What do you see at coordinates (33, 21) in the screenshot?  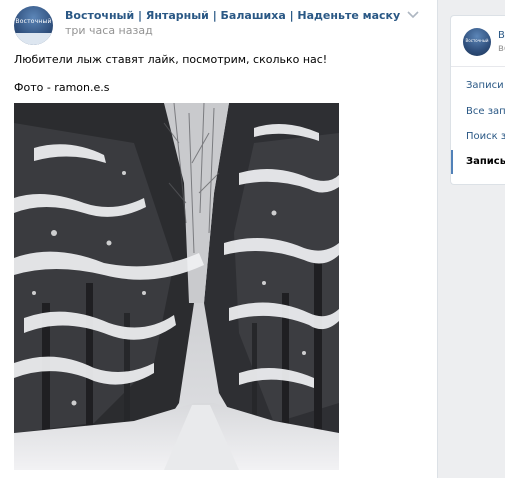 I see `avatar-logo-text: Восточный` at bounding box center [33, 21].